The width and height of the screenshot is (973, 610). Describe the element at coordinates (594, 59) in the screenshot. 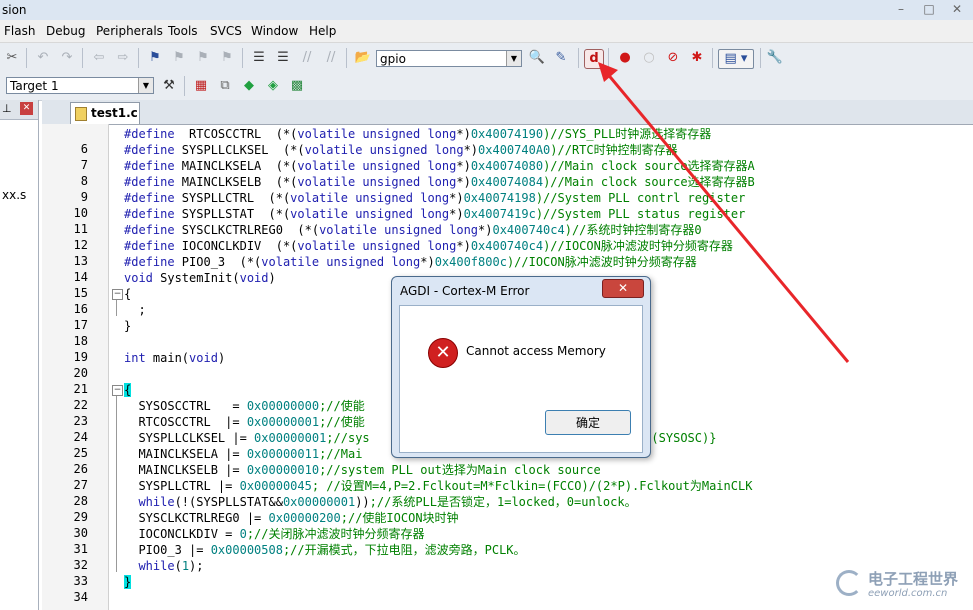

I see `start-debug-session-icon: d` at that location.